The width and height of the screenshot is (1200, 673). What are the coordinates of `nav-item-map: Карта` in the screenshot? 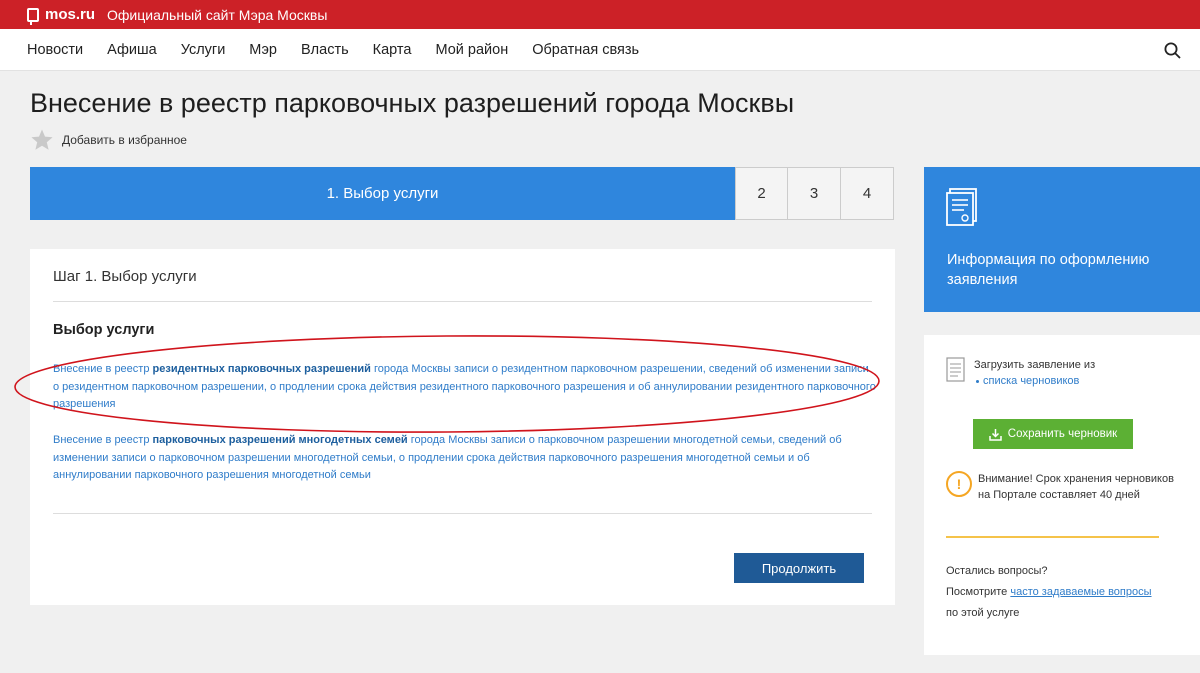 It's located at (392, 50).